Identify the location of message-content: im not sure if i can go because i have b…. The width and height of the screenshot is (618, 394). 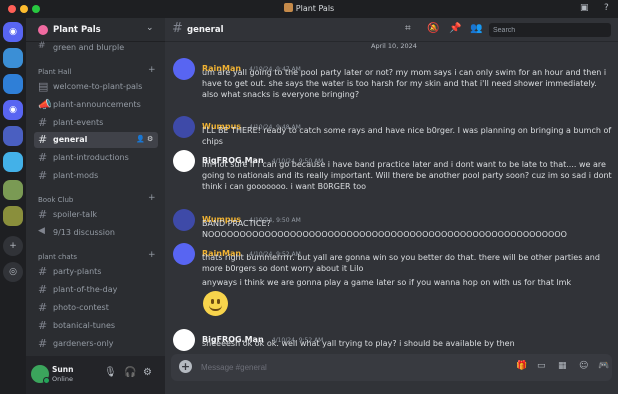
(407, 175).